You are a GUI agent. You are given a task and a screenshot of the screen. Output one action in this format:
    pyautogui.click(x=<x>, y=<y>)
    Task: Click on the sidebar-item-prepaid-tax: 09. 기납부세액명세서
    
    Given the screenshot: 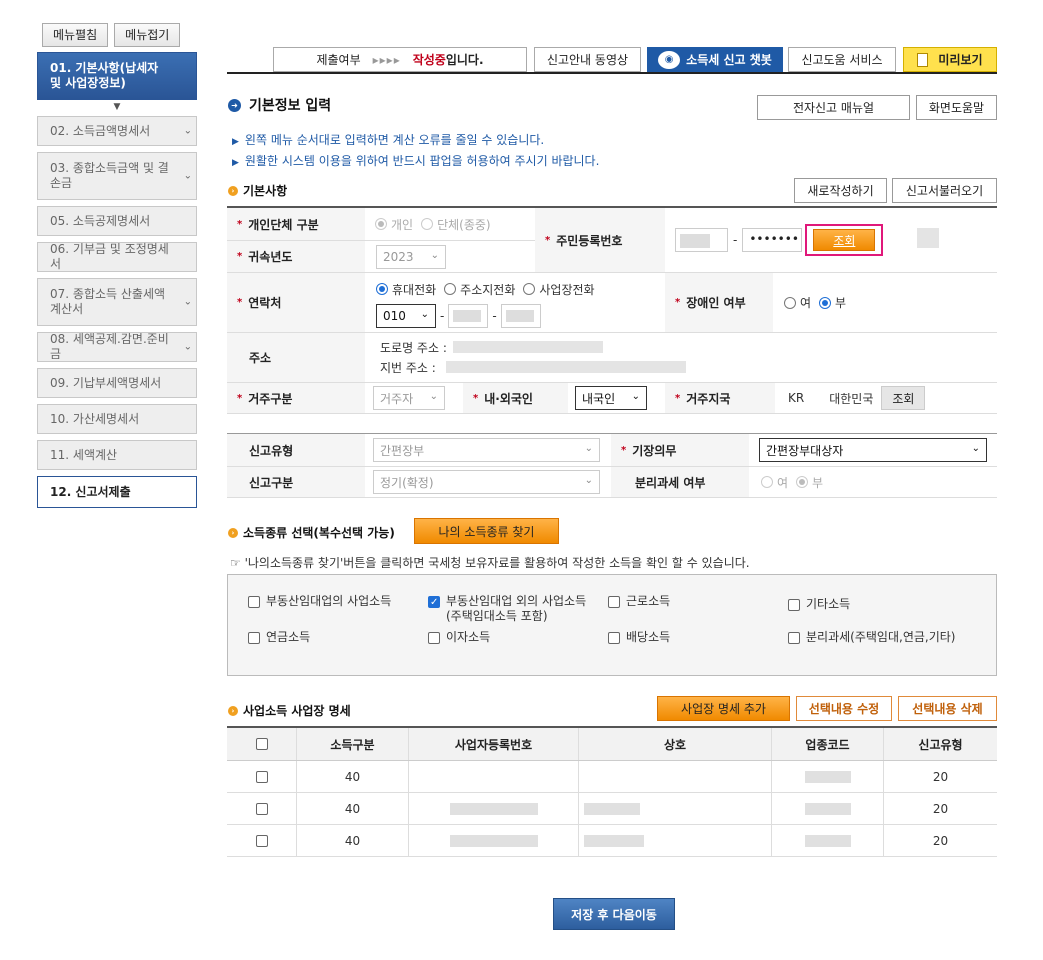 What is the action you would take?
    pyautogui.click(x=117, y=383)
    